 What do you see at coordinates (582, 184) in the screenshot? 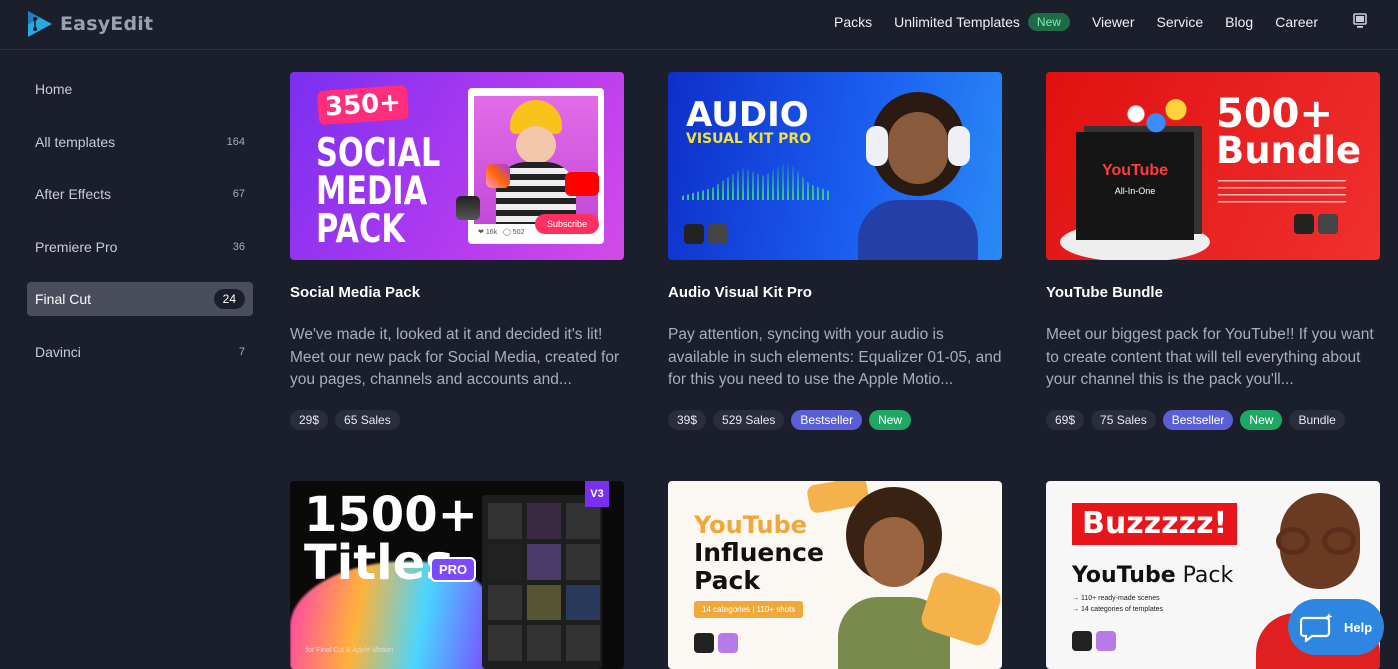
I see `youtube-icon` at bounding box center [582, 184].